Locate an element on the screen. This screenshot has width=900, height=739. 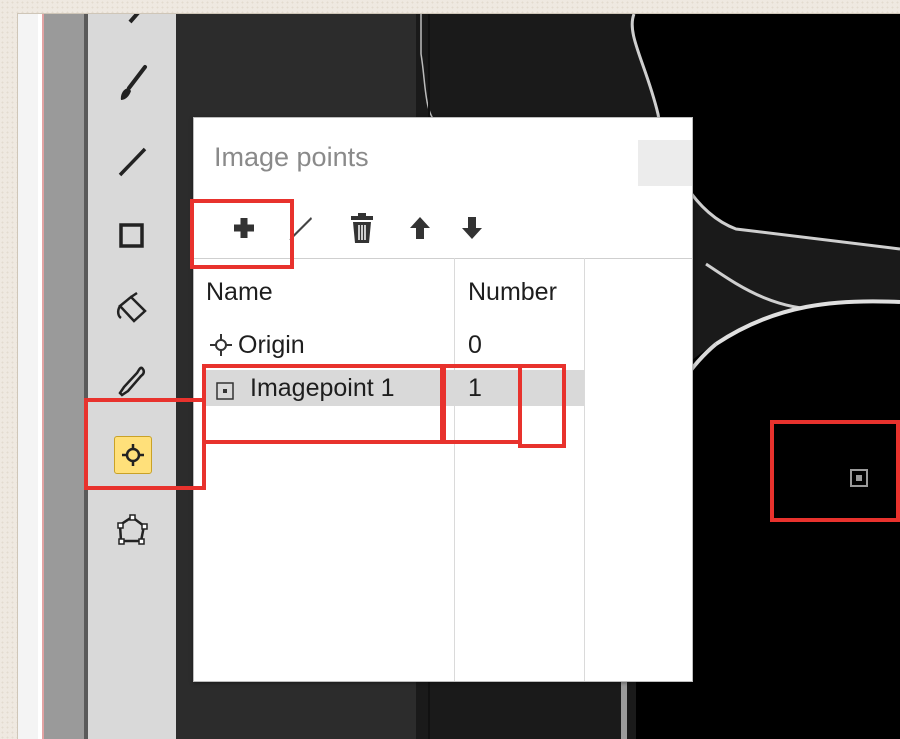
eyedropper-icon is located at coordinates (132, 382).